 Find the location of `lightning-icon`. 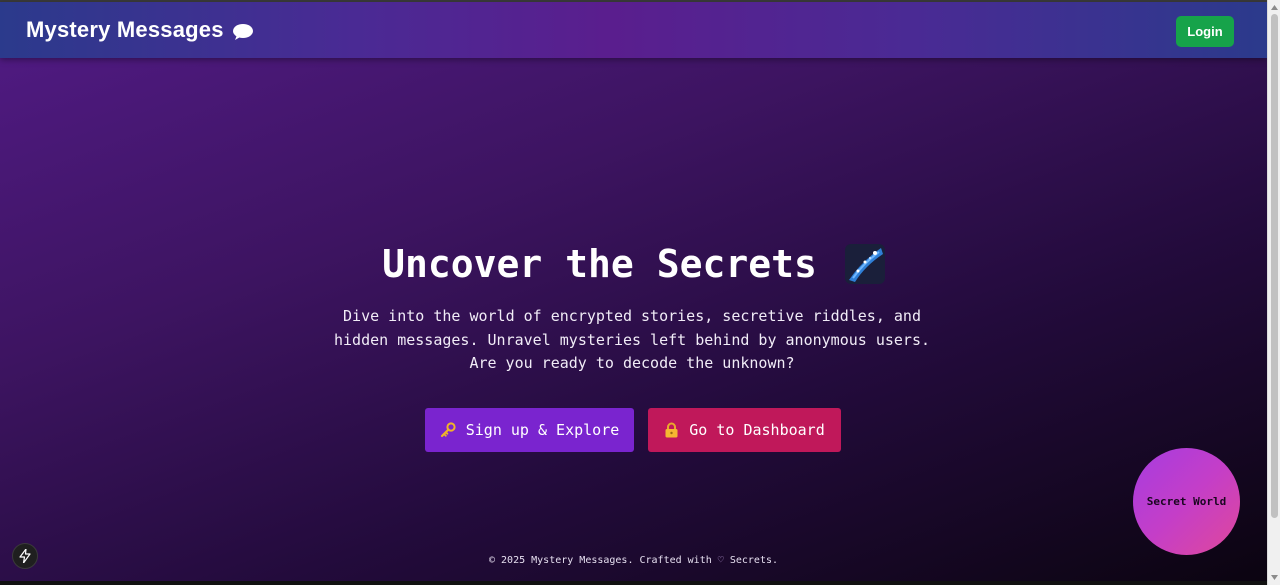

lightning-icon is located at coordinates (25, 556).